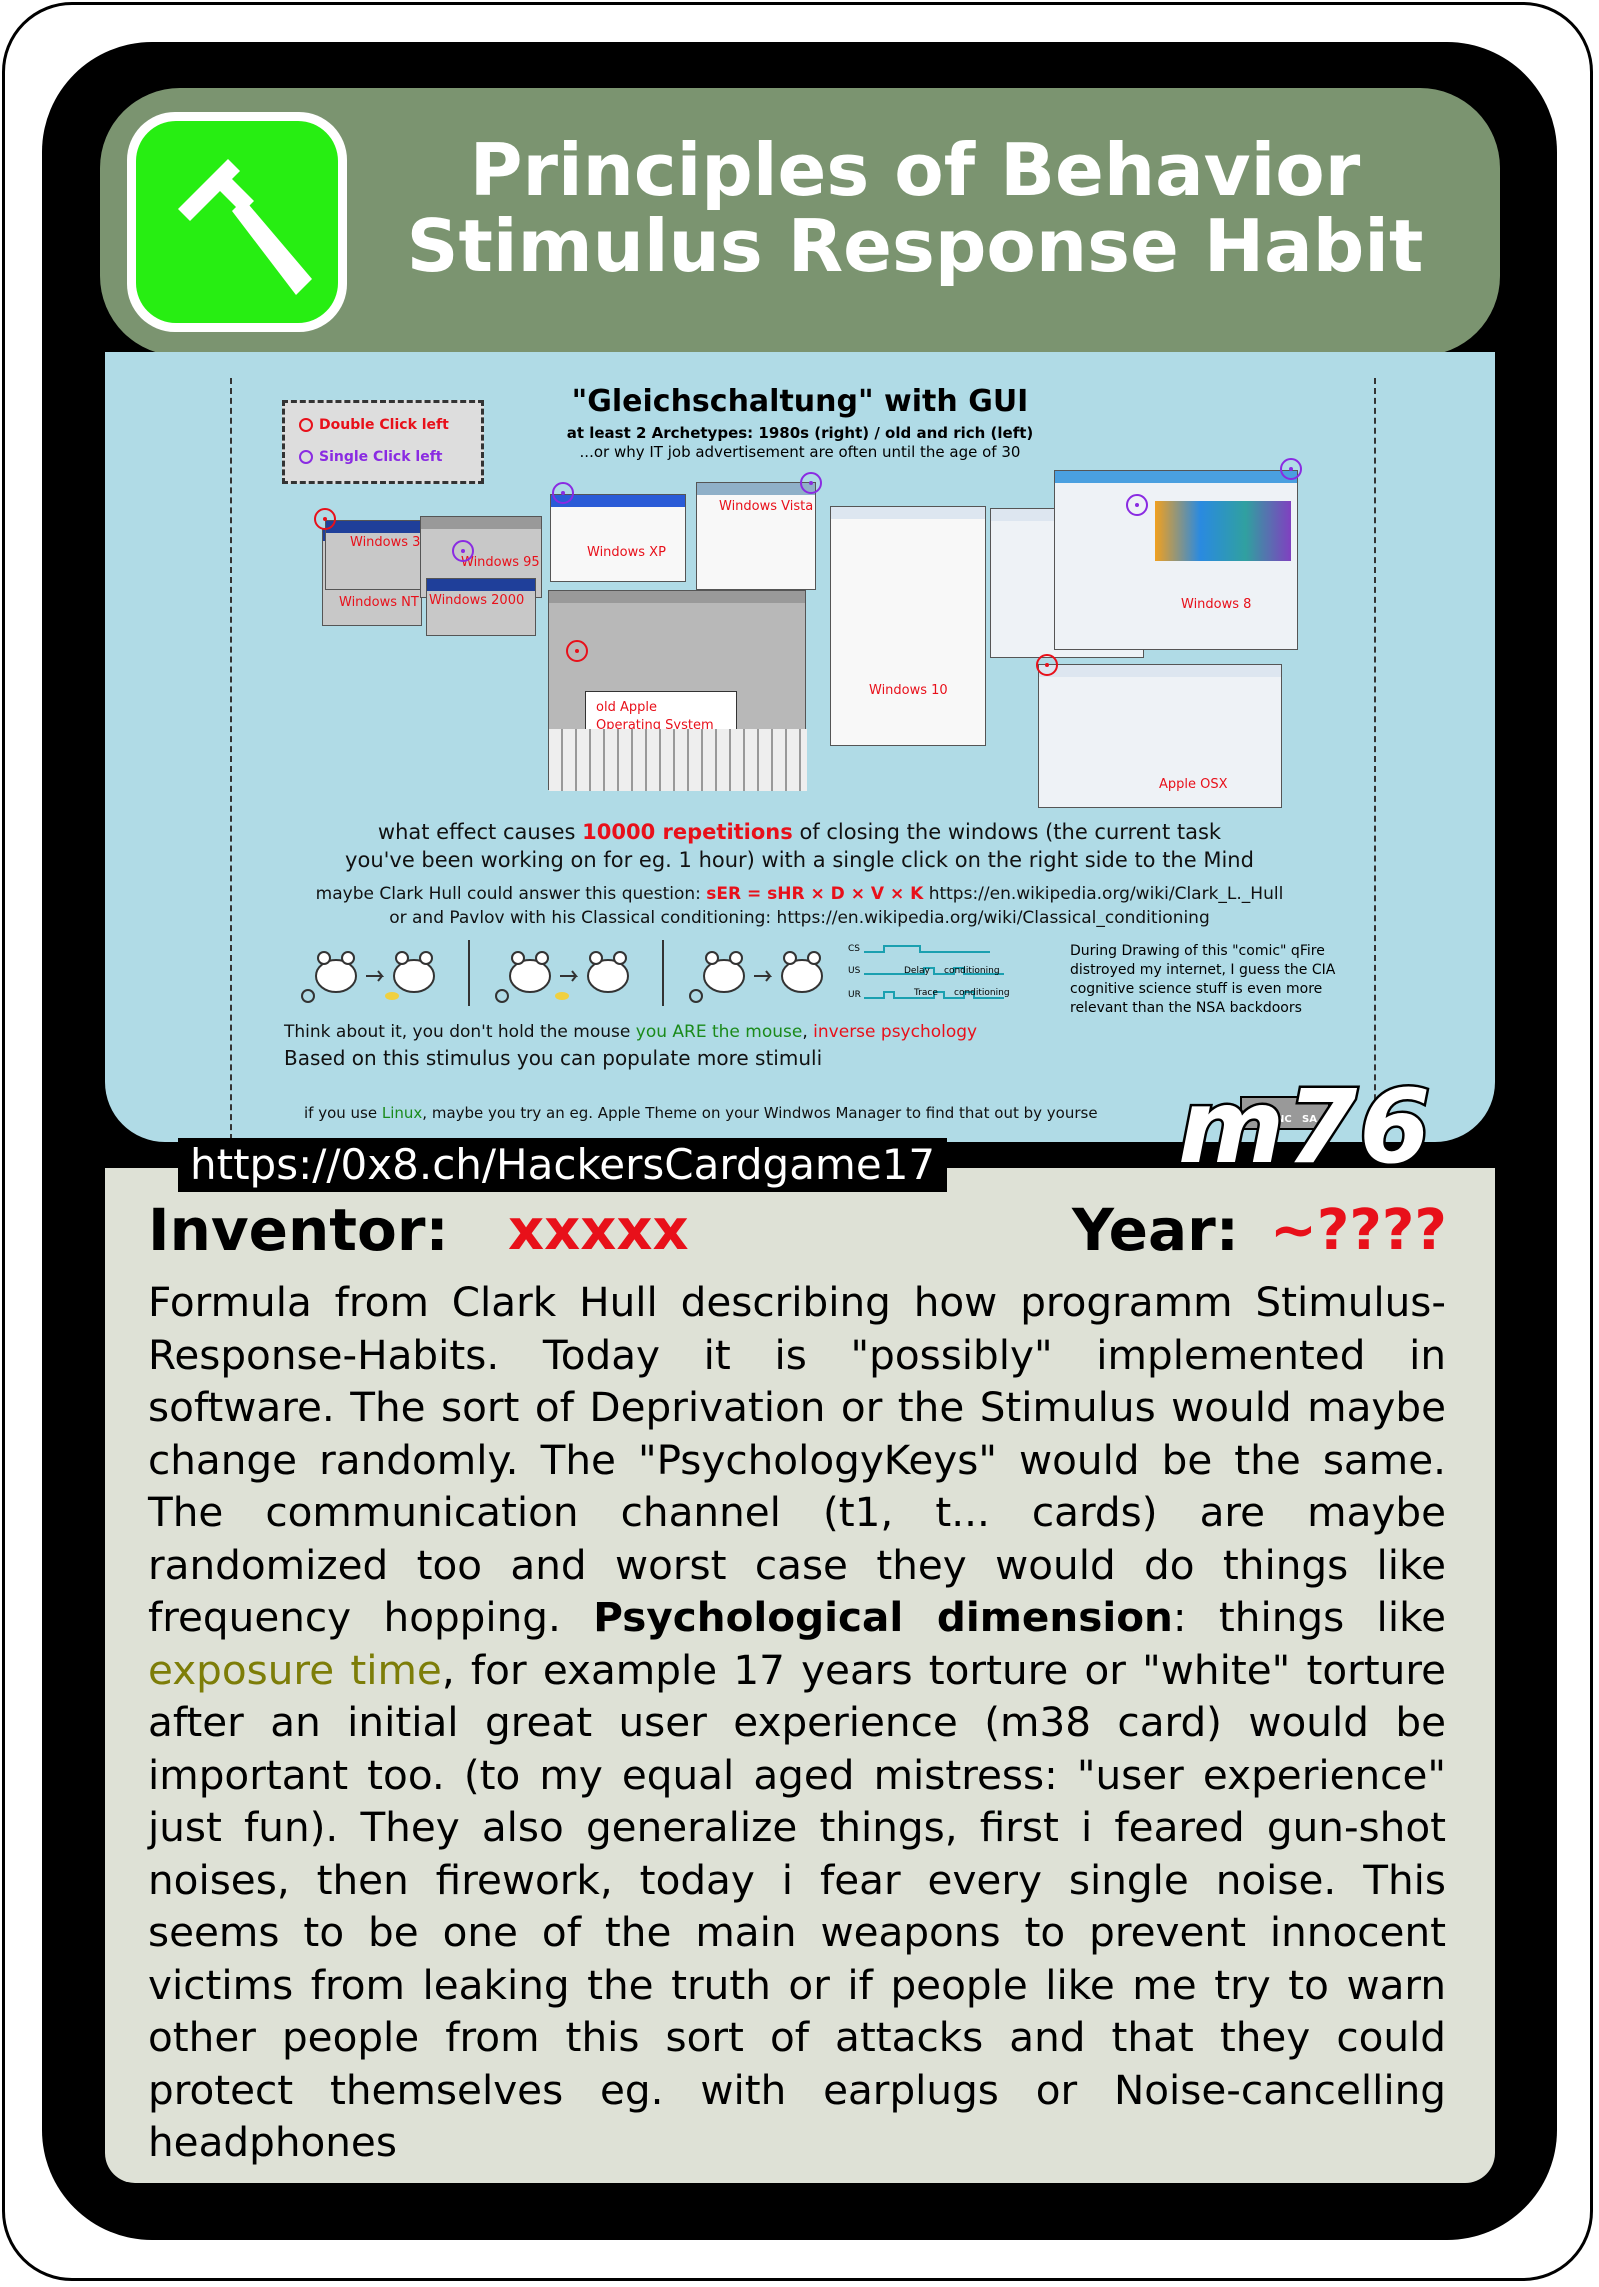 This screenshot has width=1599, height=2287. What do you see at coordinates (370, 457) in the screenshot?
I see `legend-single-click: Single Click left` at bounding box center [370, 457].